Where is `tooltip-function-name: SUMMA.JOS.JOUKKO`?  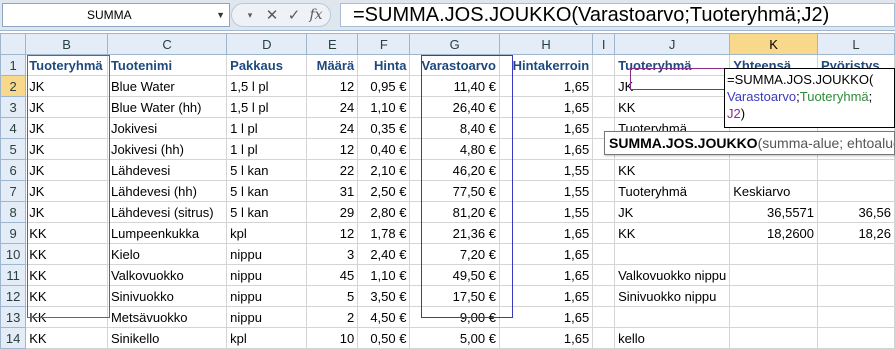
tooltip-function-name: SUMMA.JOS.JOUKKO is located at coordinates (683, 143).